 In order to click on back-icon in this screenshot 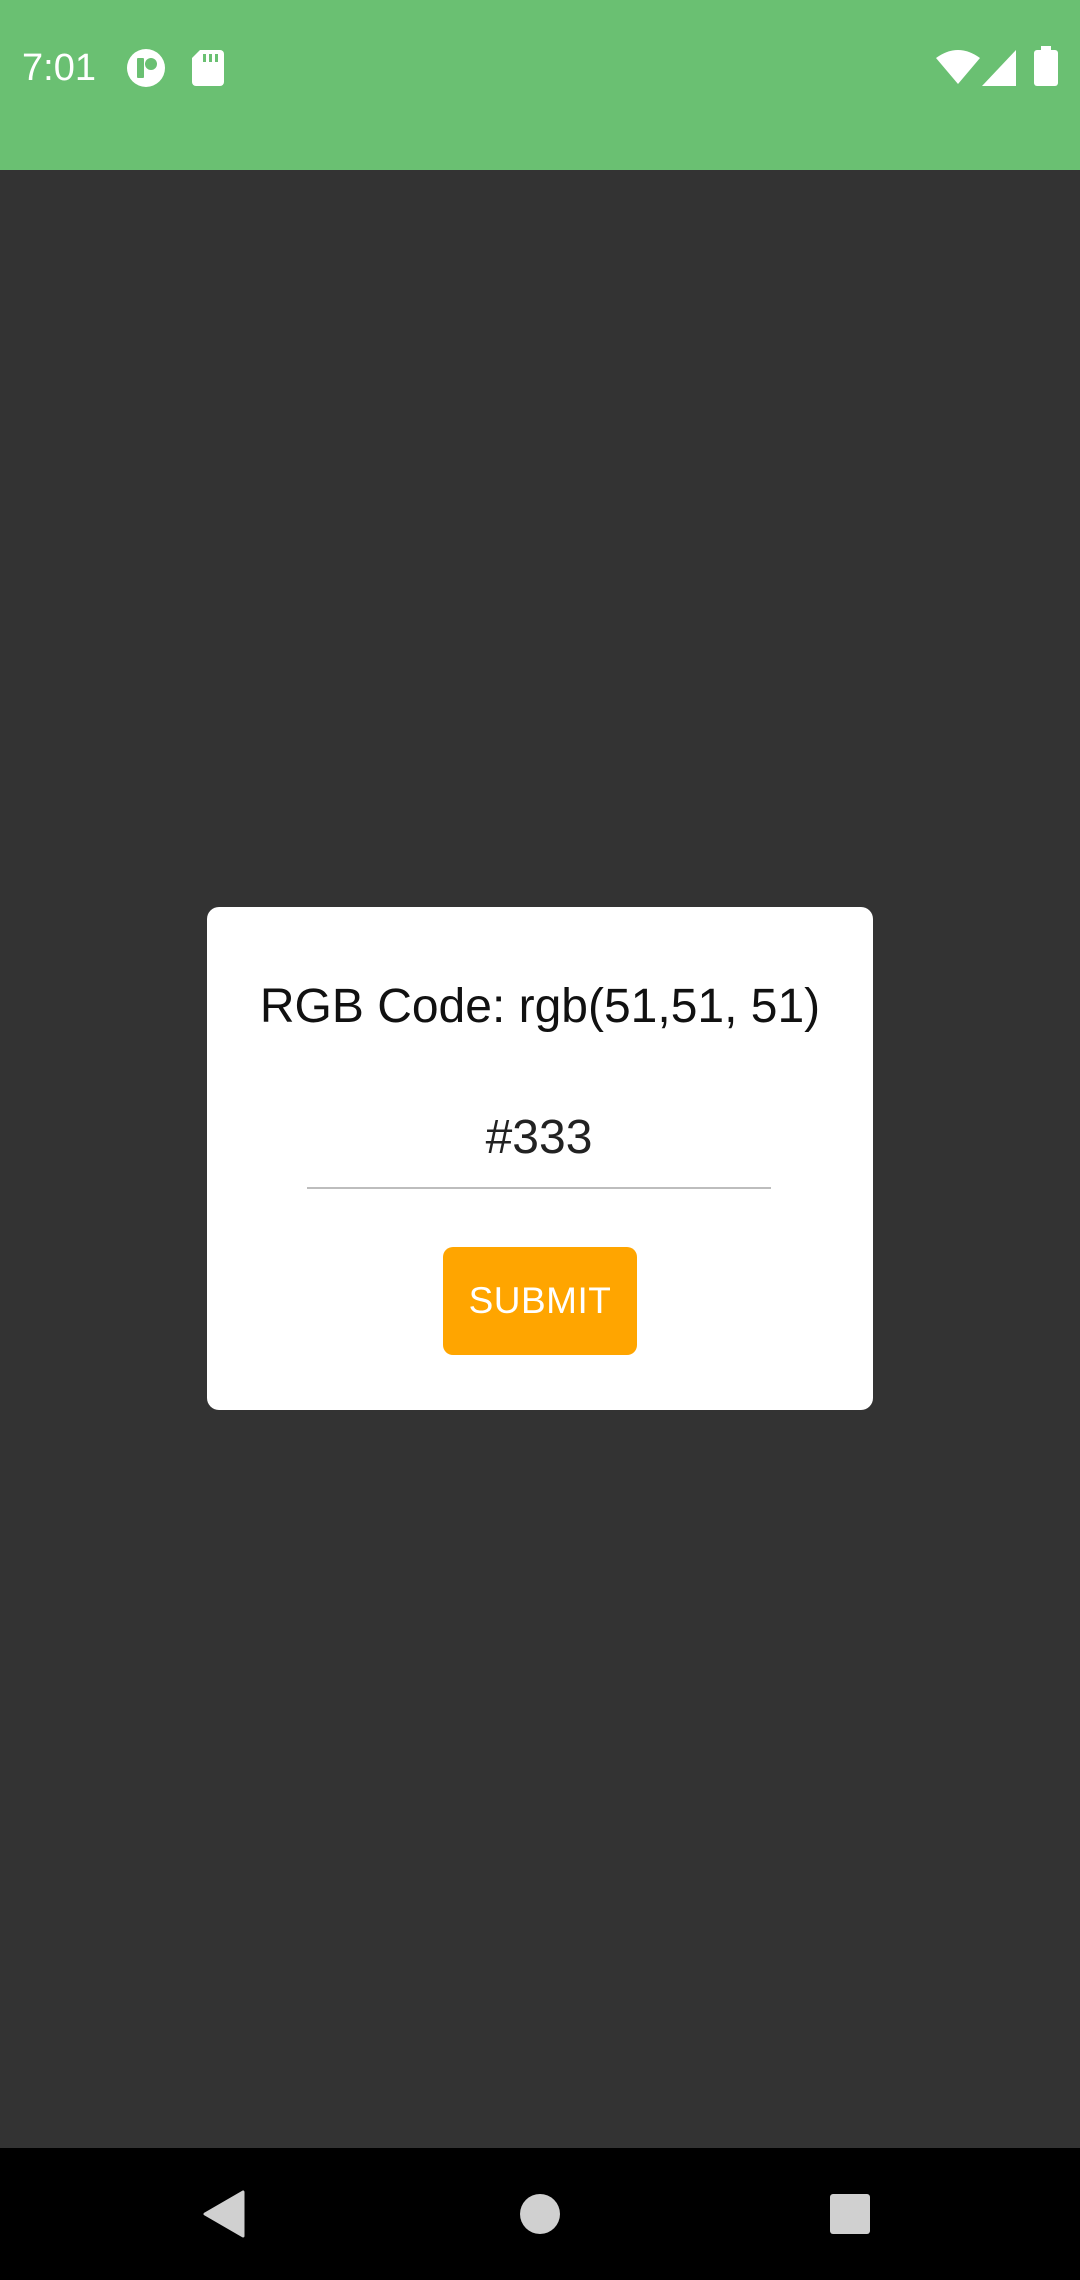, I will do `click(224, 2214)`.